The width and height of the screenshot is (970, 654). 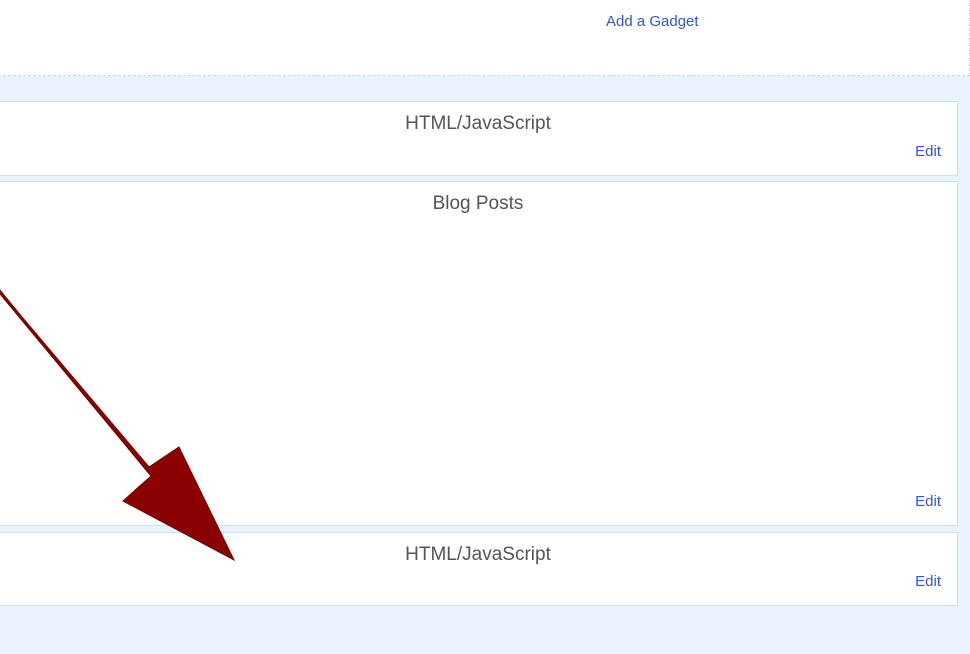 I want to click on widget-html-javascript-bottom: HTML/JavaScript Edit, so click(x=479, y=569).